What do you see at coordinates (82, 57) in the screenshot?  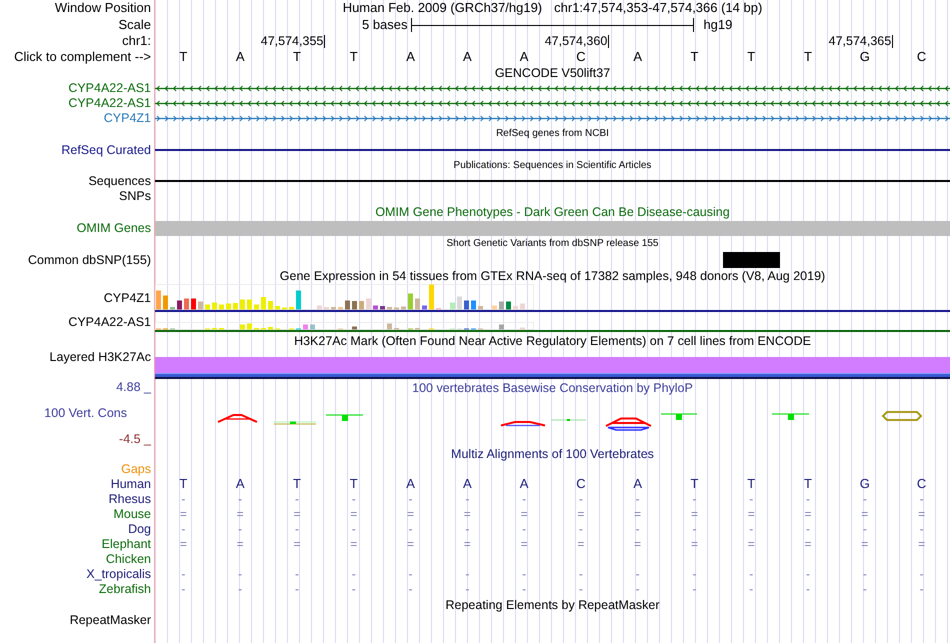 I see `complement-link: Click to complement -->` at bounding box center [82, 57].